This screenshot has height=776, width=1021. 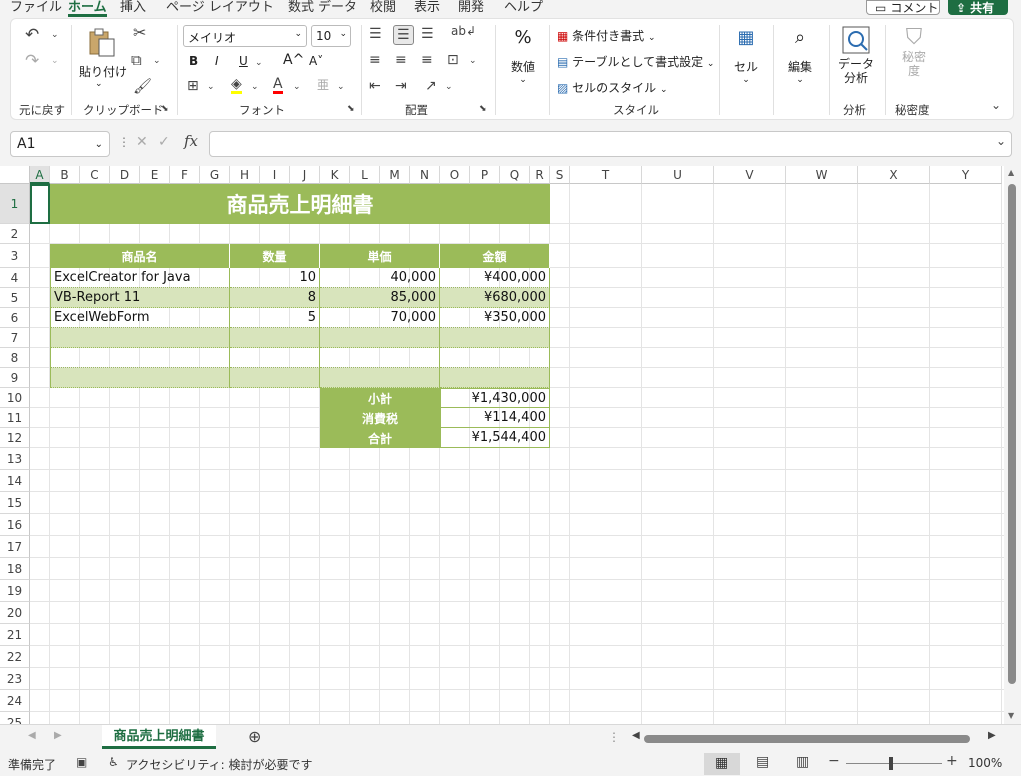 I want to click on font-color-icon: A, so click(x=278, y=85).